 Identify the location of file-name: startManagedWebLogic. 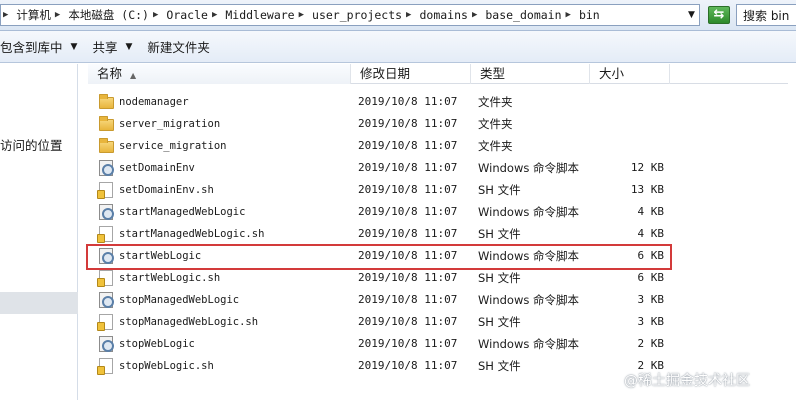
(182, 212).